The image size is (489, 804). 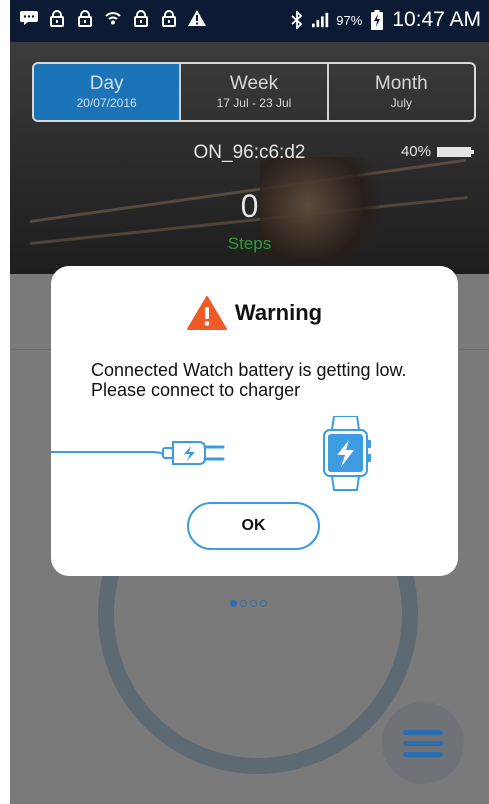 I want to click on menu-button, so click(x=423, y=743).